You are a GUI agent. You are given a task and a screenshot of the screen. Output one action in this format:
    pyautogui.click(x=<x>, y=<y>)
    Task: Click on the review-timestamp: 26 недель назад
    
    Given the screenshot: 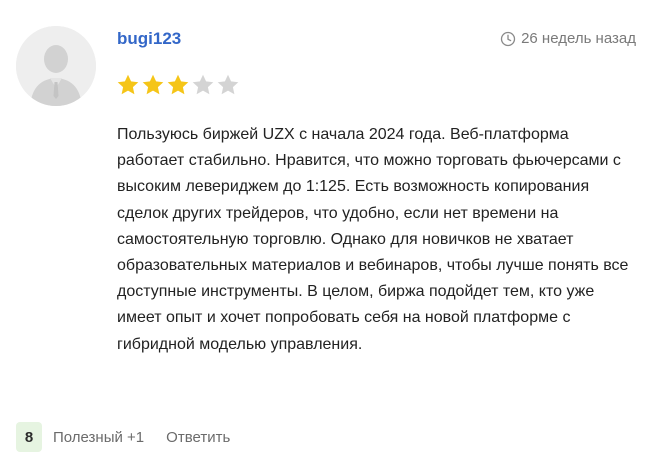 What is the action you would take?
    pyautogui.click(x=568, y=39)
    